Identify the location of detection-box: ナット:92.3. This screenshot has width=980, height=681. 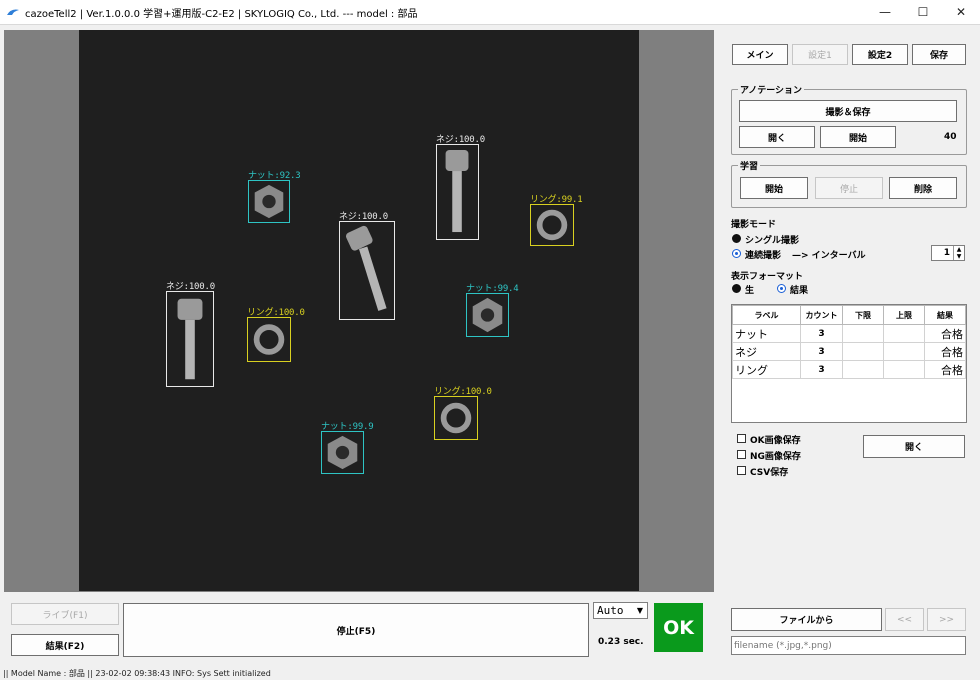
(274, 197).